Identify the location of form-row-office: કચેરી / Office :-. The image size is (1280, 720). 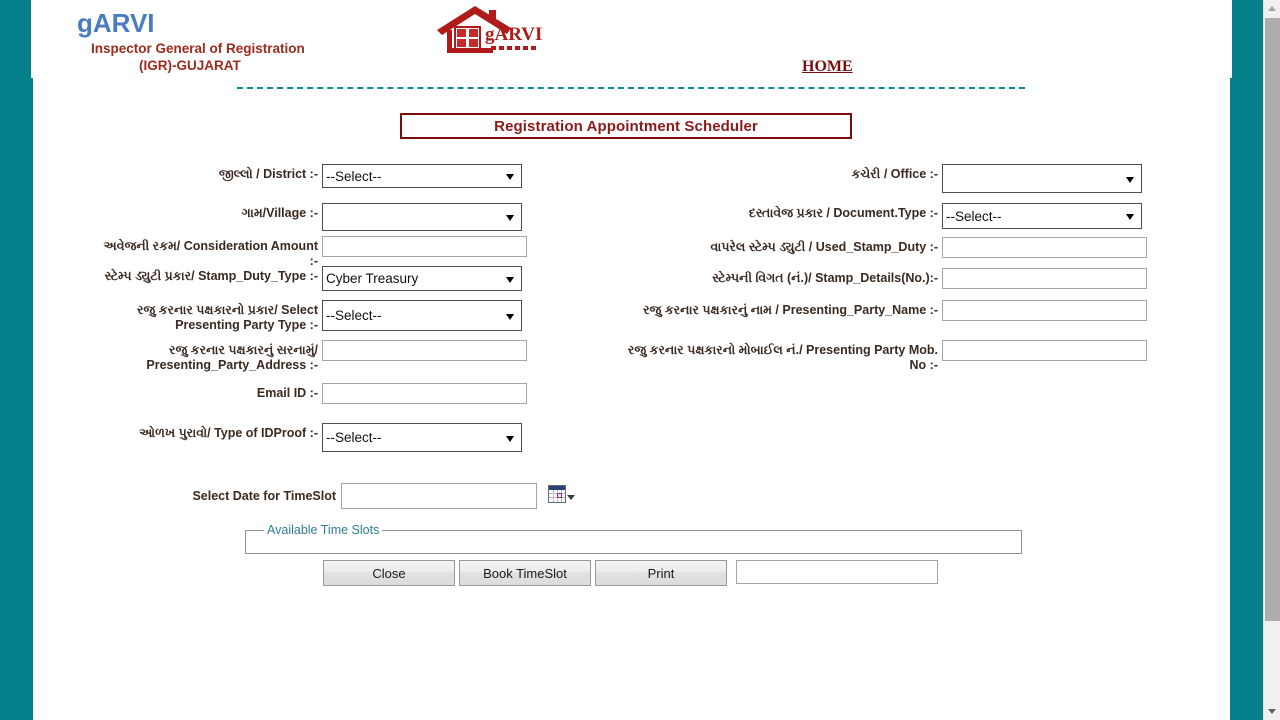
(877, 178).